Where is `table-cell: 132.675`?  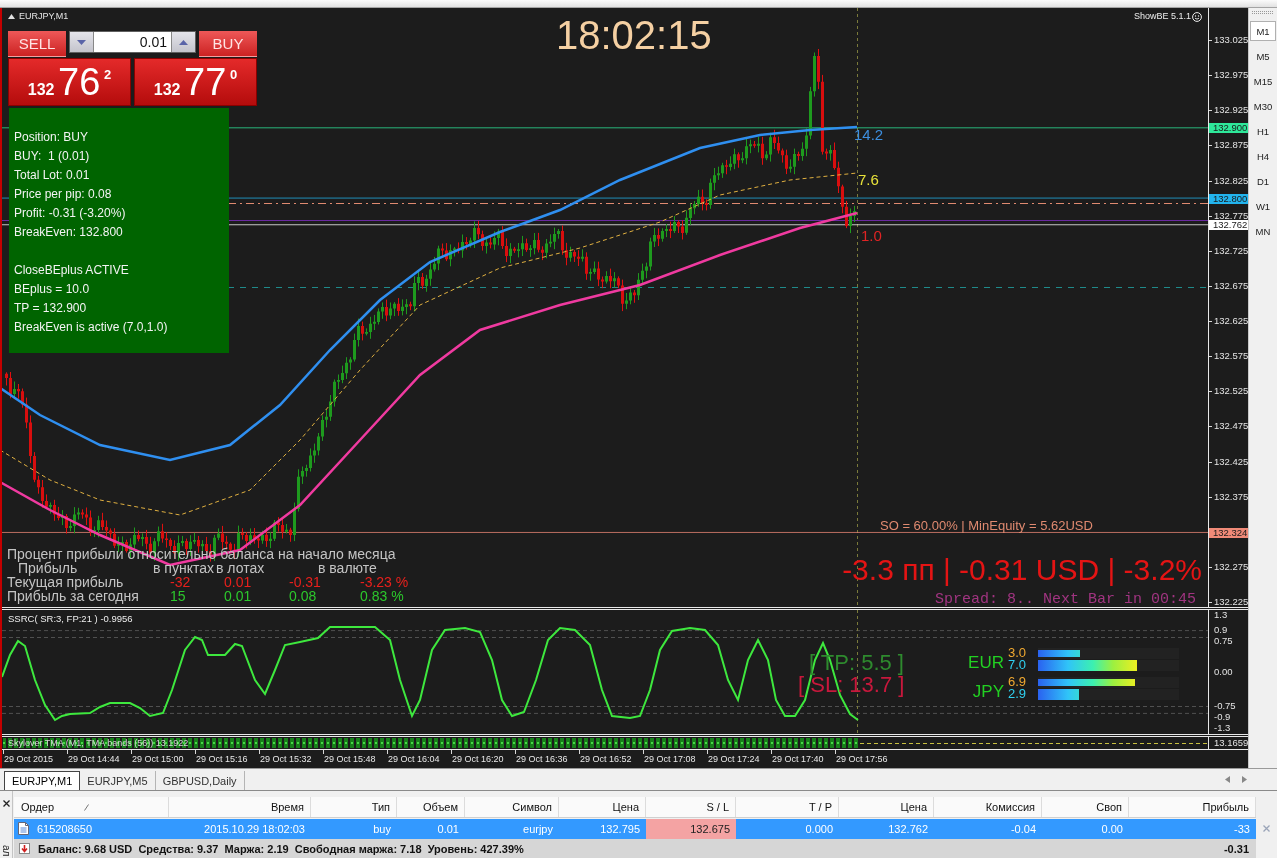 table-cell: 132.675 is located at coordinates (691, 828).